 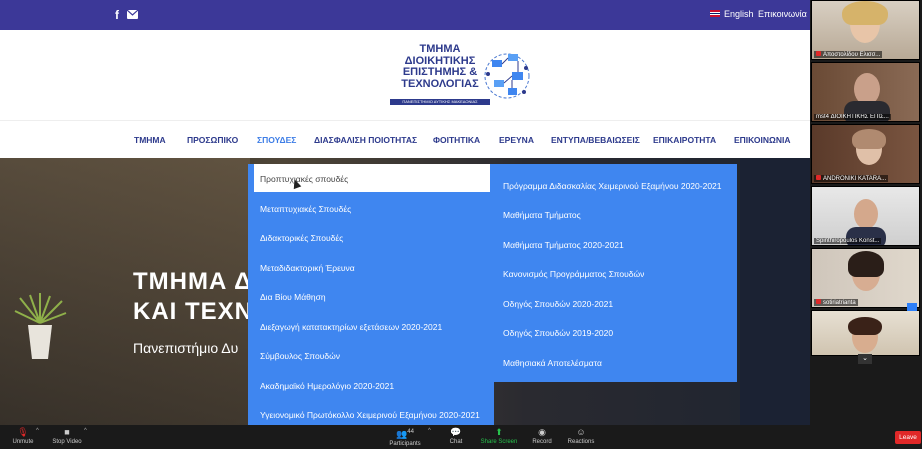 What do you see at coordinates (558, 304) in the screenshot?
I see `submenu-item-guide-2020: Οδηγός Σπουδών 2020-2021` at bounding box center [558, 304].